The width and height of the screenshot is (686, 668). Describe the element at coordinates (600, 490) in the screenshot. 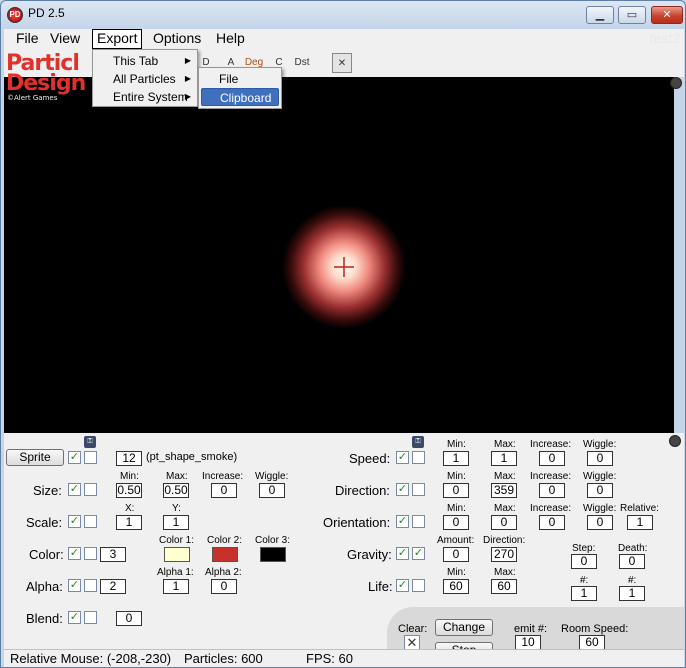

I see `direction-wiggle-field: 0` at that location.